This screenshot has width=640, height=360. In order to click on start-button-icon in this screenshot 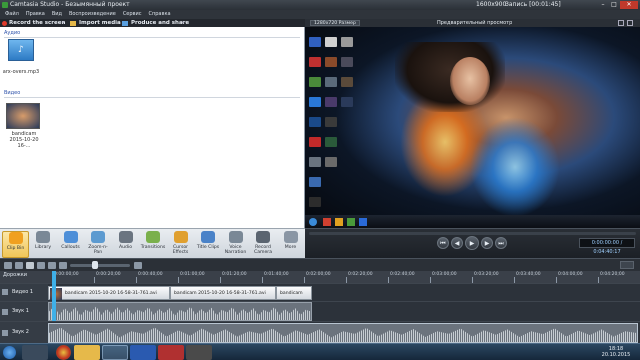, I will do `click(9, 352)`.